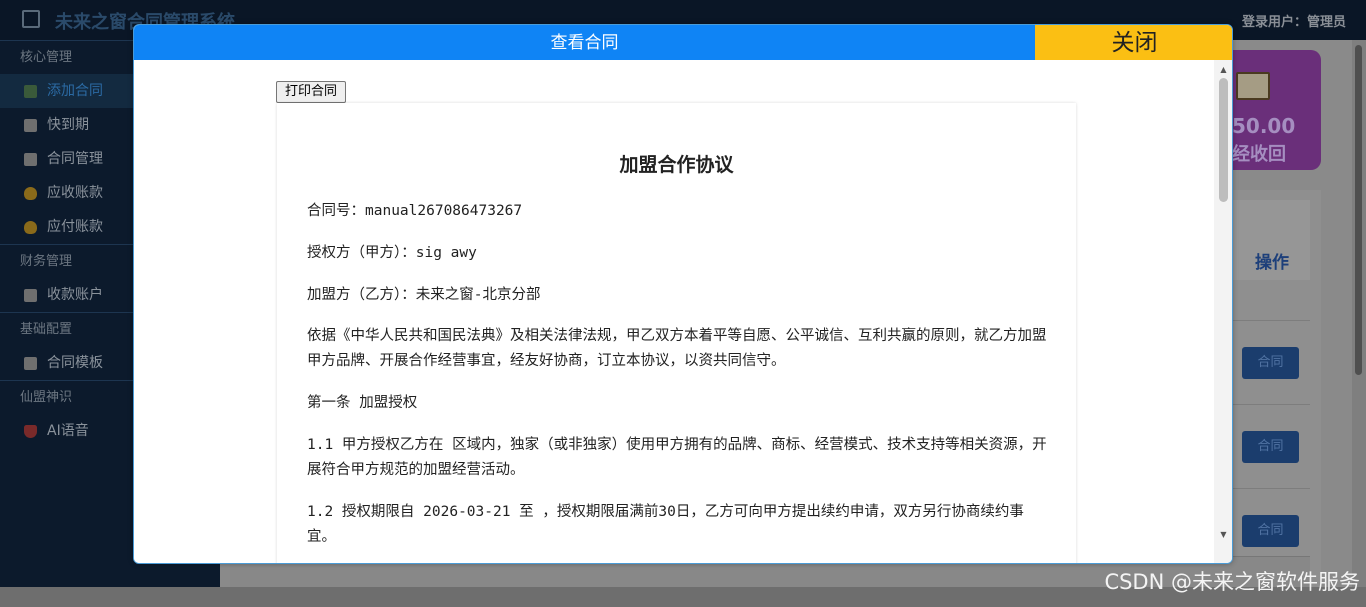 The image size is (1366, 607). What do you see at coordinates (1223, 311) in the screenshot?
I see `modal-scrollbar: ▲ ▼` at bounding box center [1223, 311].